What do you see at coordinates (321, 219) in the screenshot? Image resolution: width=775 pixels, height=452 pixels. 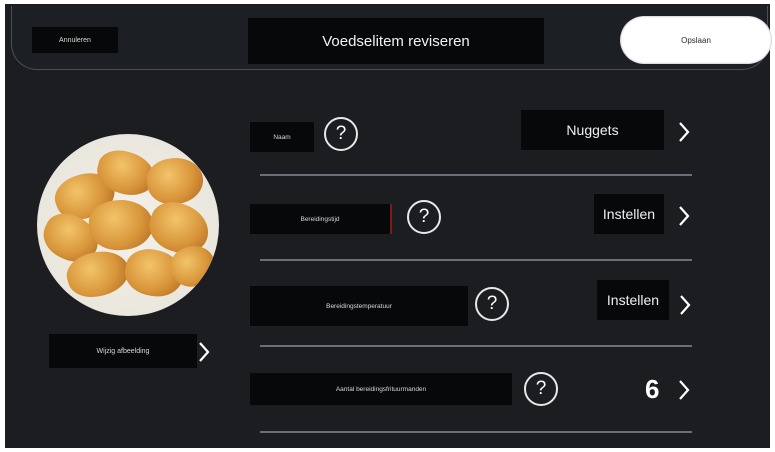 I see `cooking-time-label: Bereidingstijd` at bounding box center [321, 219].